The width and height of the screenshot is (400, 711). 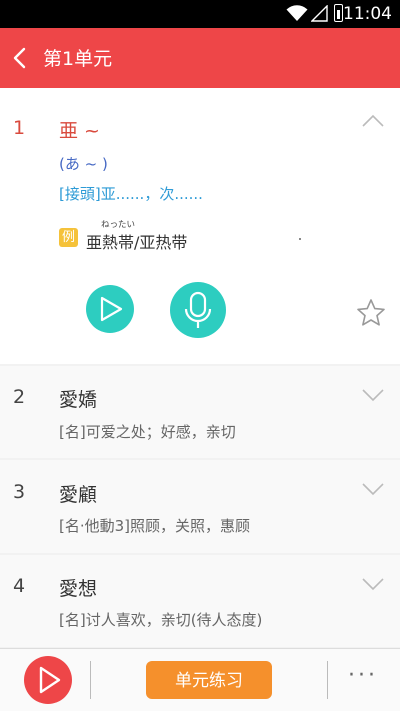 What do you see at coordinates (137, 242) in the screenshot?
I see `example-sentence: 亜熱帯/亚热带` at bounding box center [137, 242].